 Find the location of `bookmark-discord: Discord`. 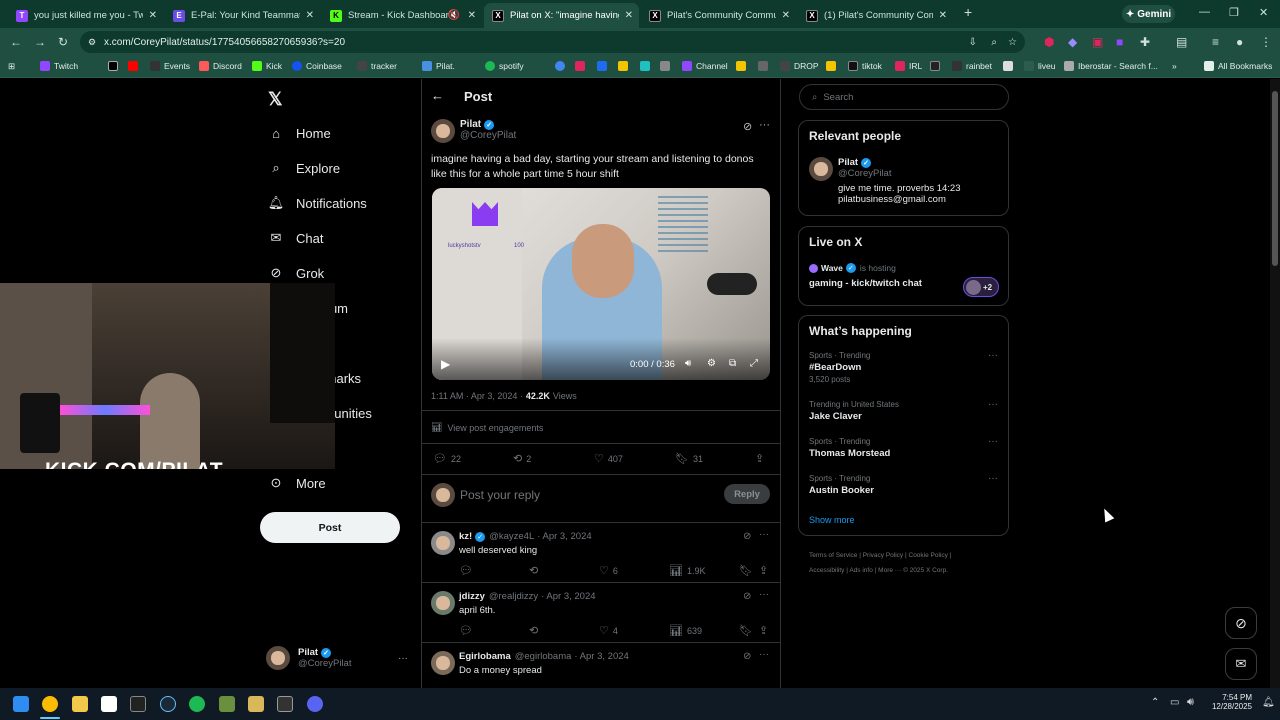

bookmark-discord: Discord is located at coordinates (220, 66).